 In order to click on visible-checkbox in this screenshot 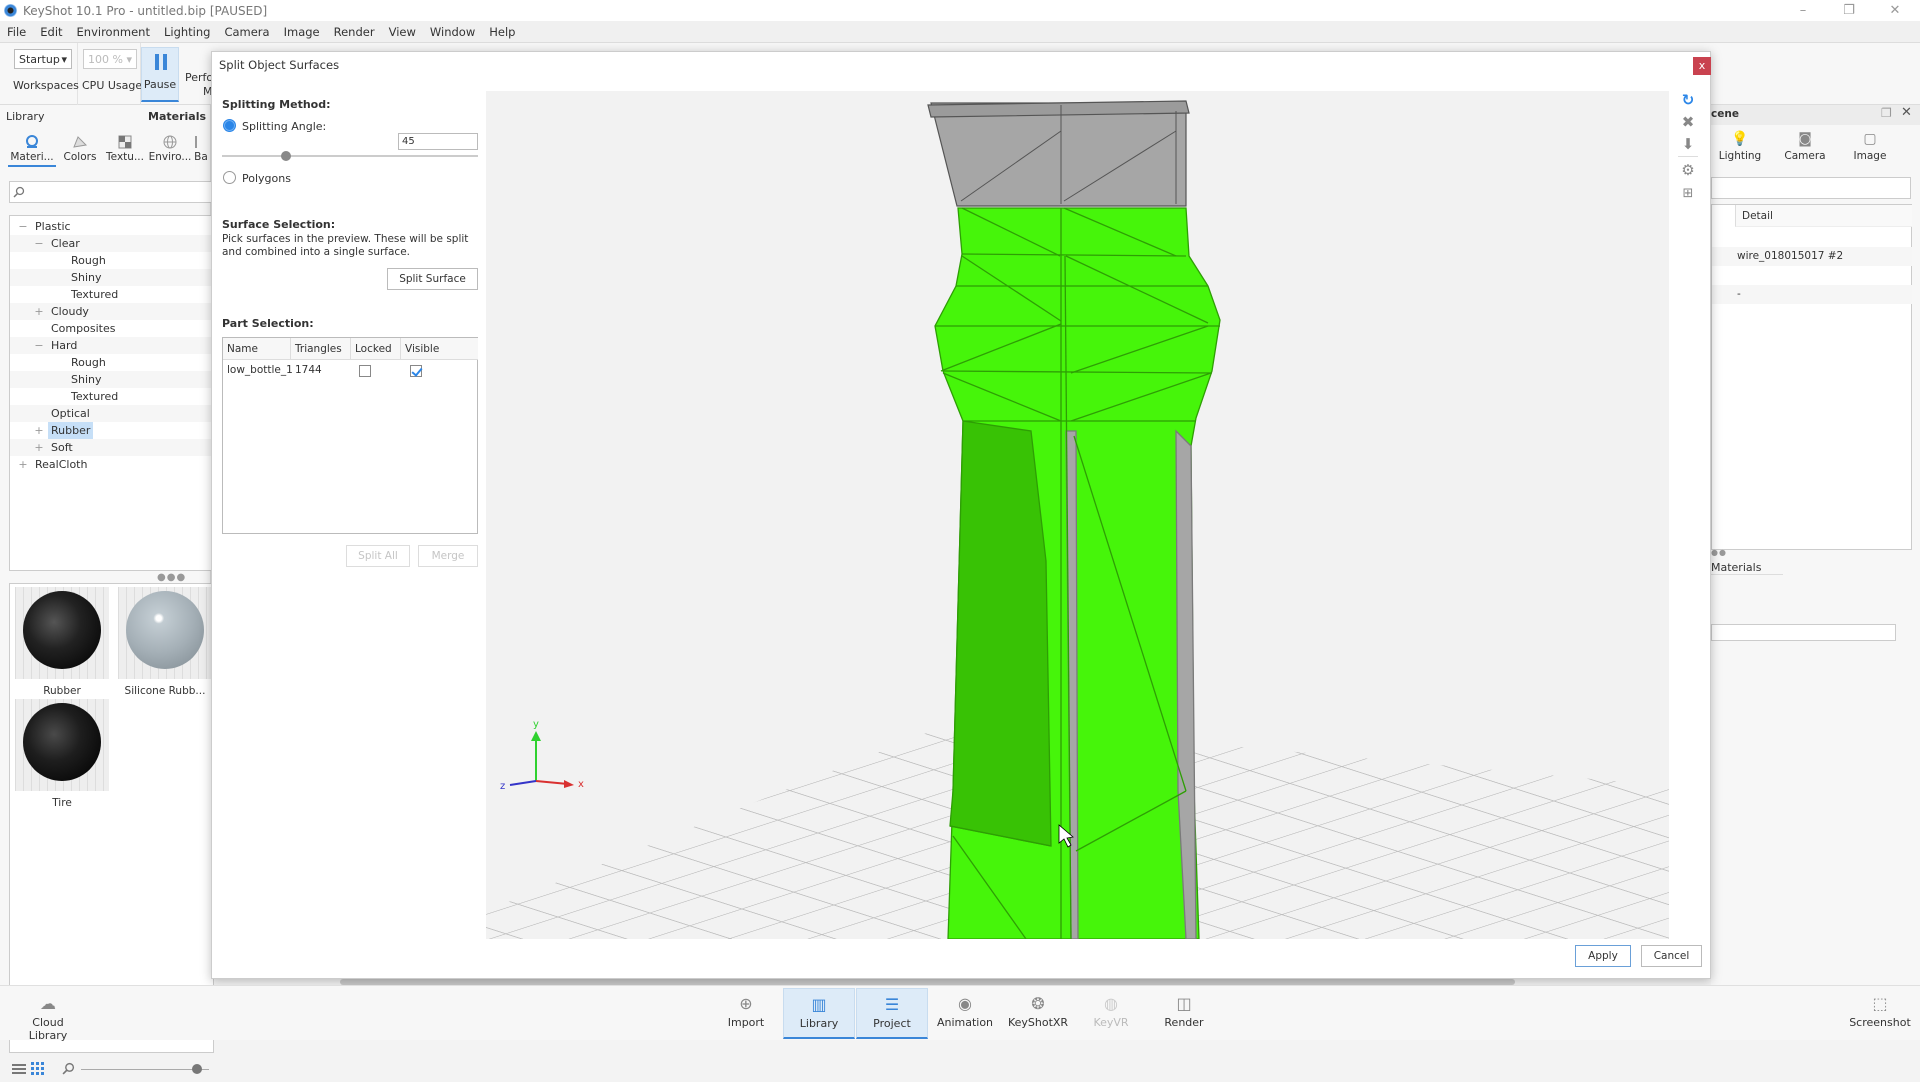, I will do `click(416, 371)`.